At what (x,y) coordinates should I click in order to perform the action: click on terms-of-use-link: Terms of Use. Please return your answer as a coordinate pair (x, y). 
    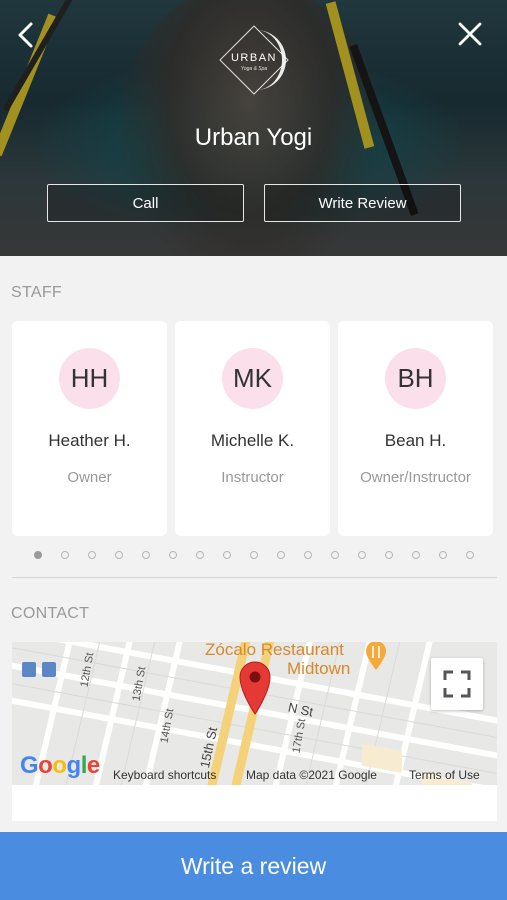
    Looking at the image, I should click on (444, 775).